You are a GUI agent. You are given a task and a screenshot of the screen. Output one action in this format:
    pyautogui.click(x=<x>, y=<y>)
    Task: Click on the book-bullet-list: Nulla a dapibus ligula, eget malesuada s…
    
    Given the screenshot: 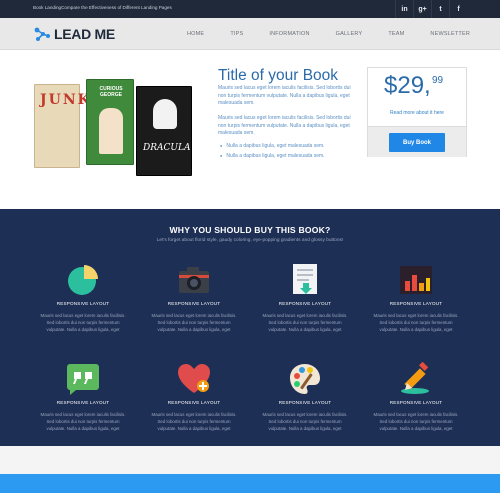 What is the action you would take?
    pyautogui.click(x=272, y=151)
    